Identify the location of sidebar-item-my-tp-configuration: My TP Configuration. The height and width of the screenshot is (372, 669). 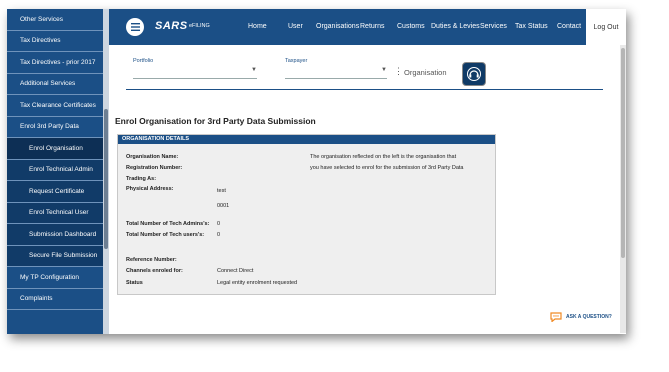
(58, 278).